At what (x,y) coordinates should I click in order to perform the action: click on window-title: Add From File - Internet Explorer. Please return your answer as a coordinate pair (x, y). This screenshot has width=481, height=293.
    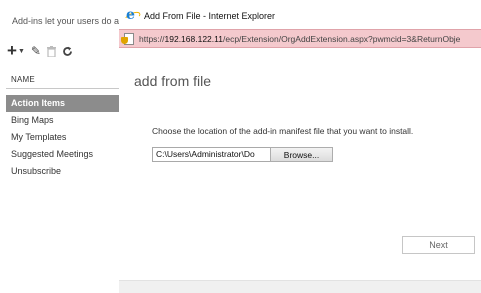
    Looking at the image, I should click on (210, 16).